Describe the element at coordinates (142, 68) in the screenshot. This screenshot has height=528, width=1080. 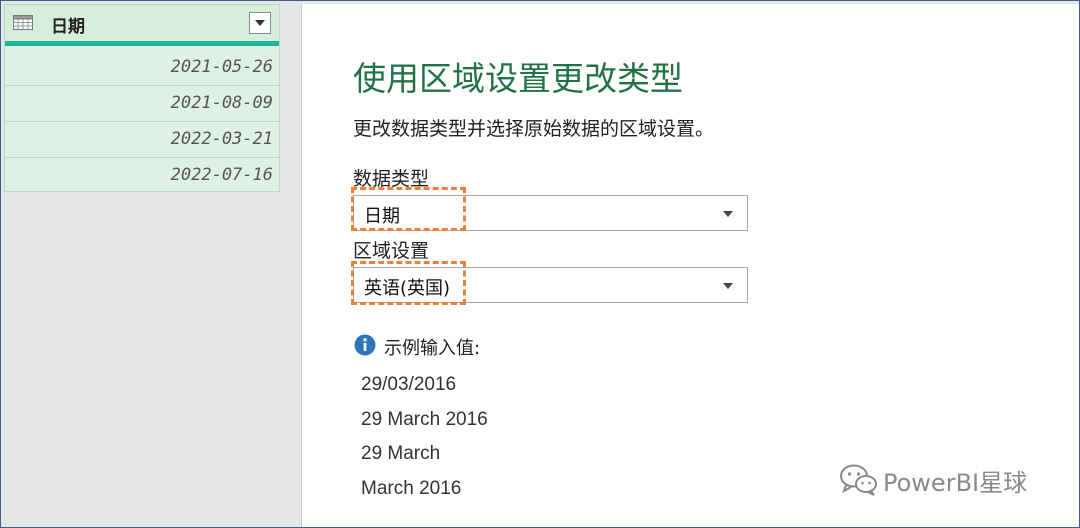
I see `table-row: 2021-05-26` at that location.